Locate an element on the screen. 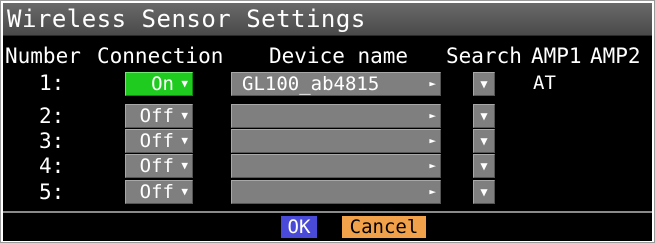 This screenshot has width=655, height=243. search-button-3: ▼ is located at coordinates (484, 141).